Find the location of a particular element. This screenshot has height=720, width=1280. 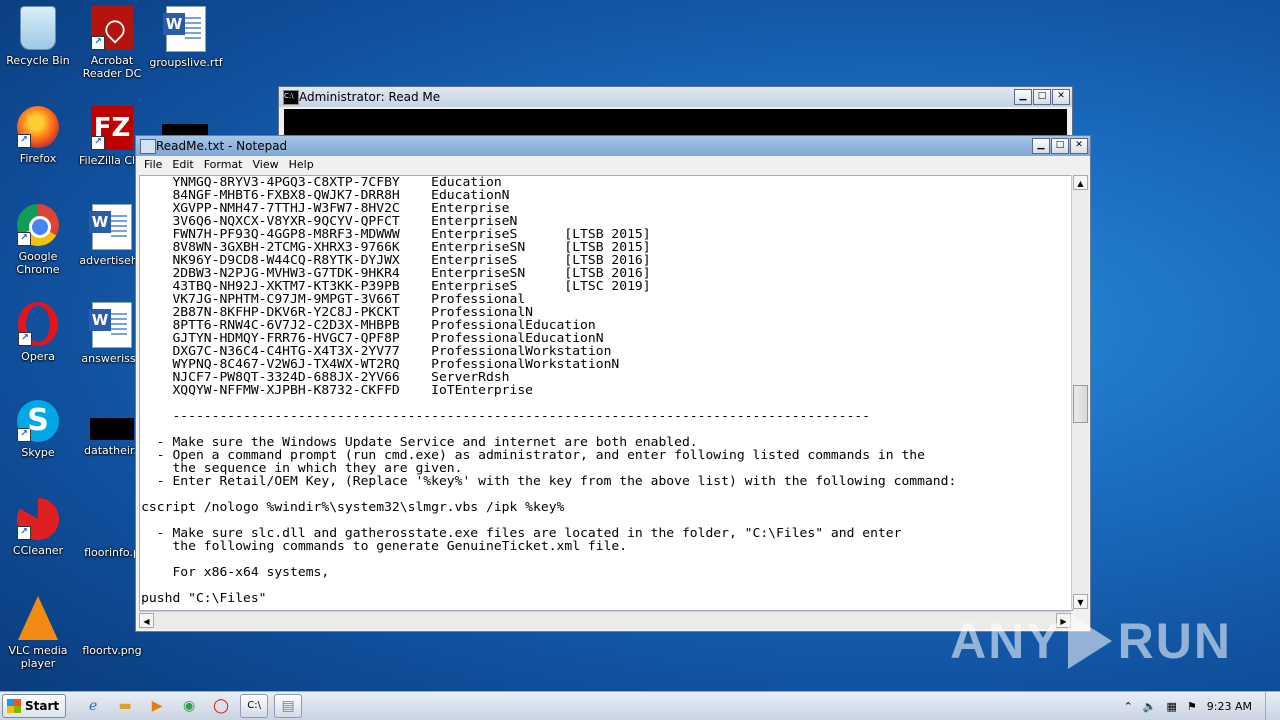

desktop-icon-label: CCleaner is located at coordinates (38, 550).